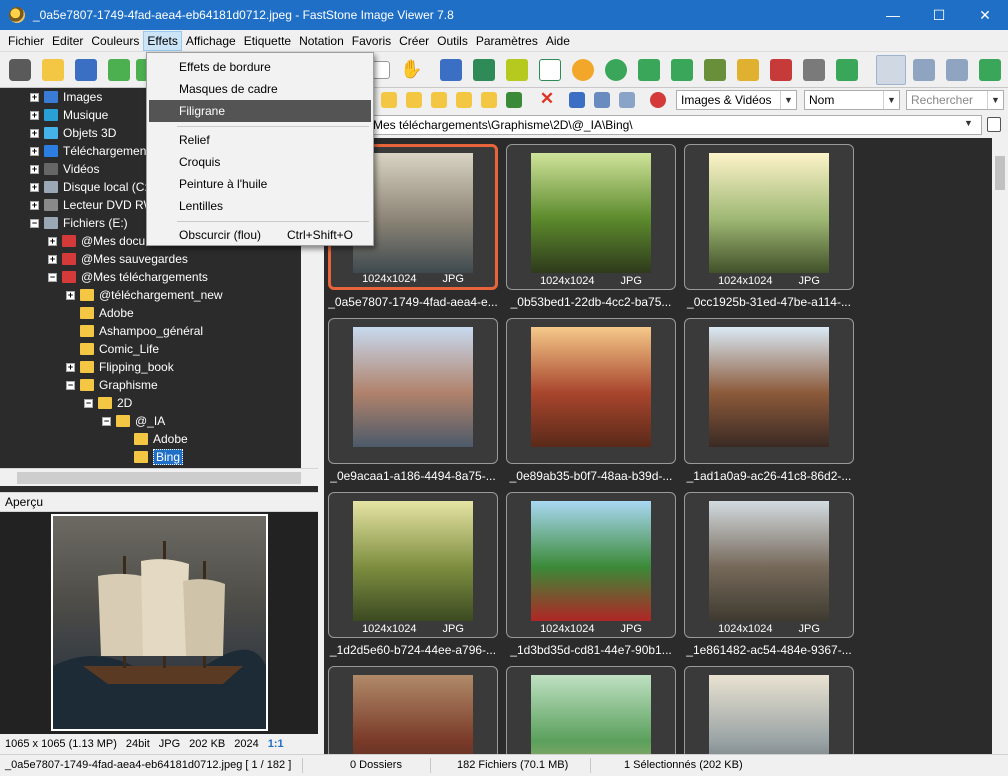 This screenshot has height=776, width=1008. What do you see at coordinates (414, 41) in the screenshot?
I see `menu-creer: Créer` at bounding box center [414, 41].